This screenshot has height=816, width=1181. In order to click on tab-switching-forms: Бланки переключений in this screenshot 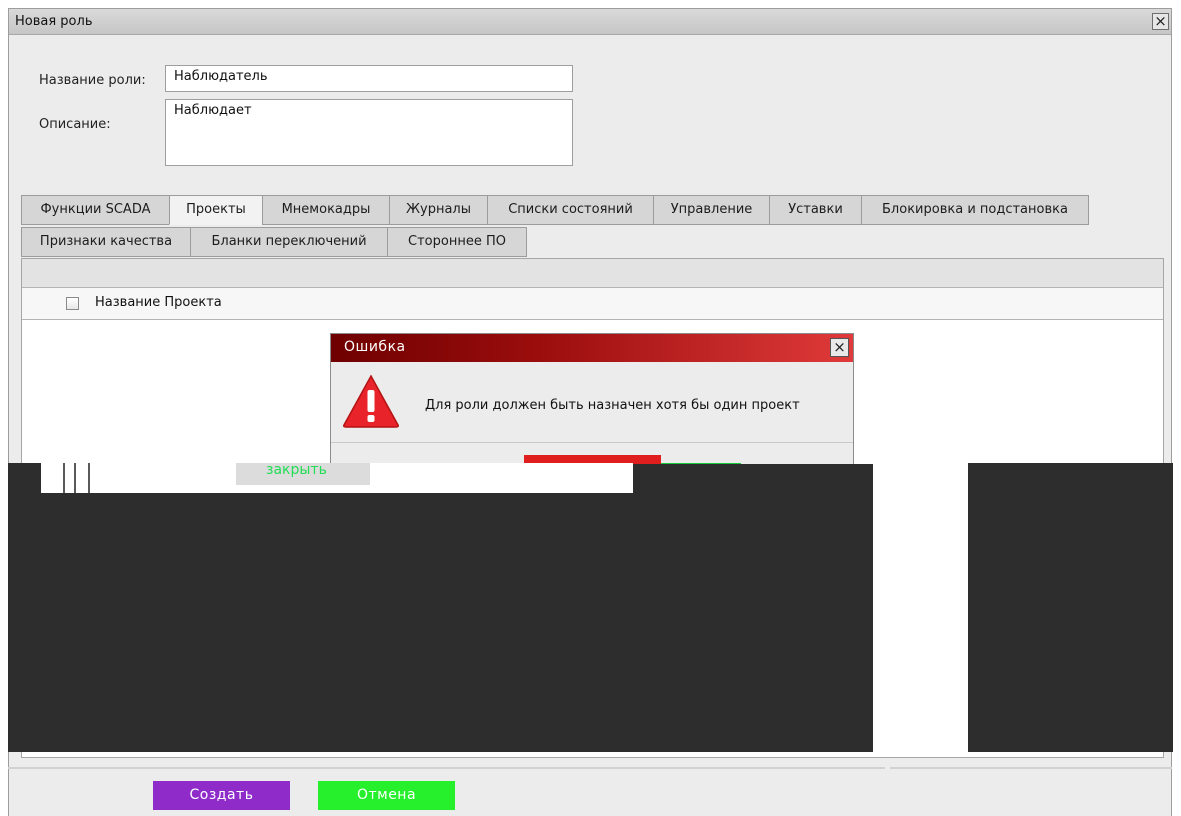, I will do `click(289, 242)`.